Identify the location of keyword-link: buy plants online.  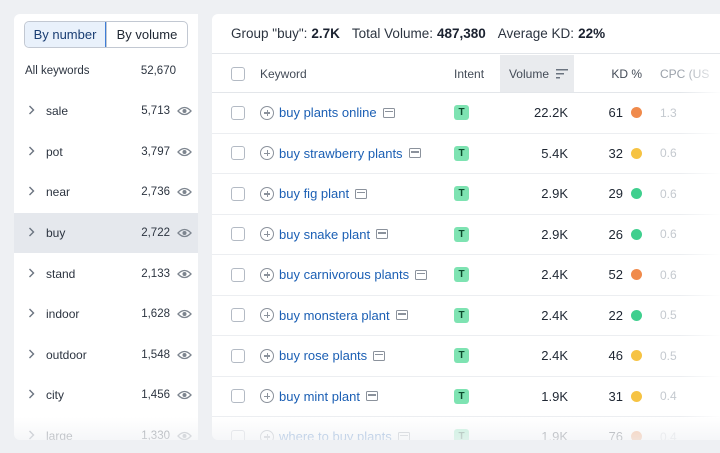
(328, 112).